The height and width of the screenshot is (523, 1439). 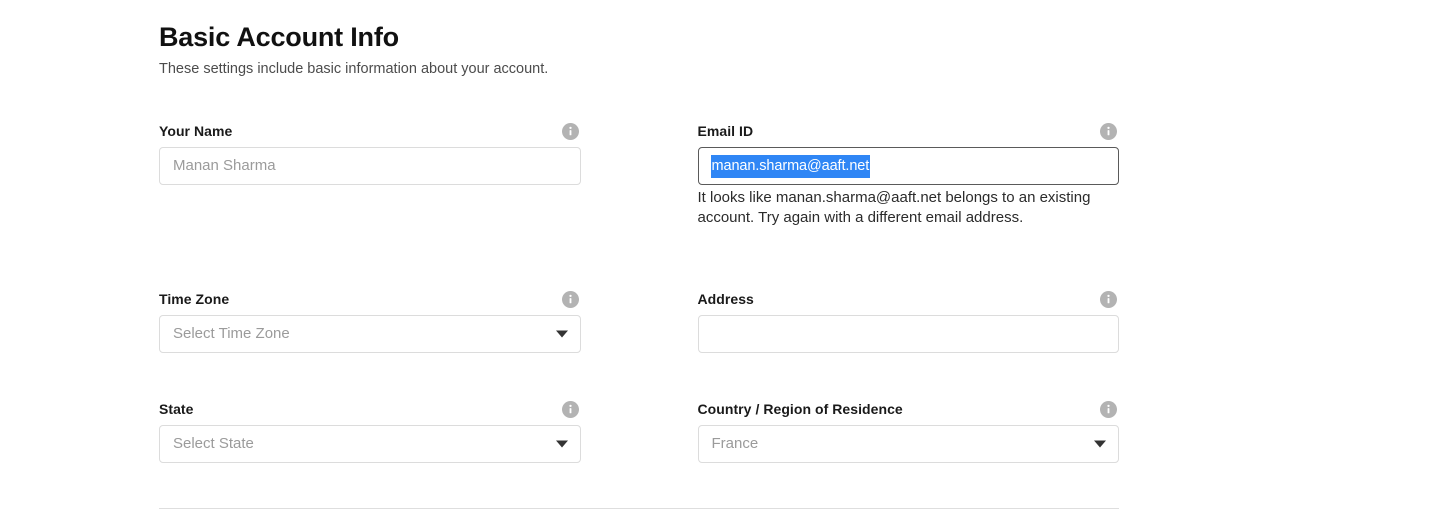 I want to click on email-id-input: manan.sharma@aaft.net, so click(x=908, y=166).